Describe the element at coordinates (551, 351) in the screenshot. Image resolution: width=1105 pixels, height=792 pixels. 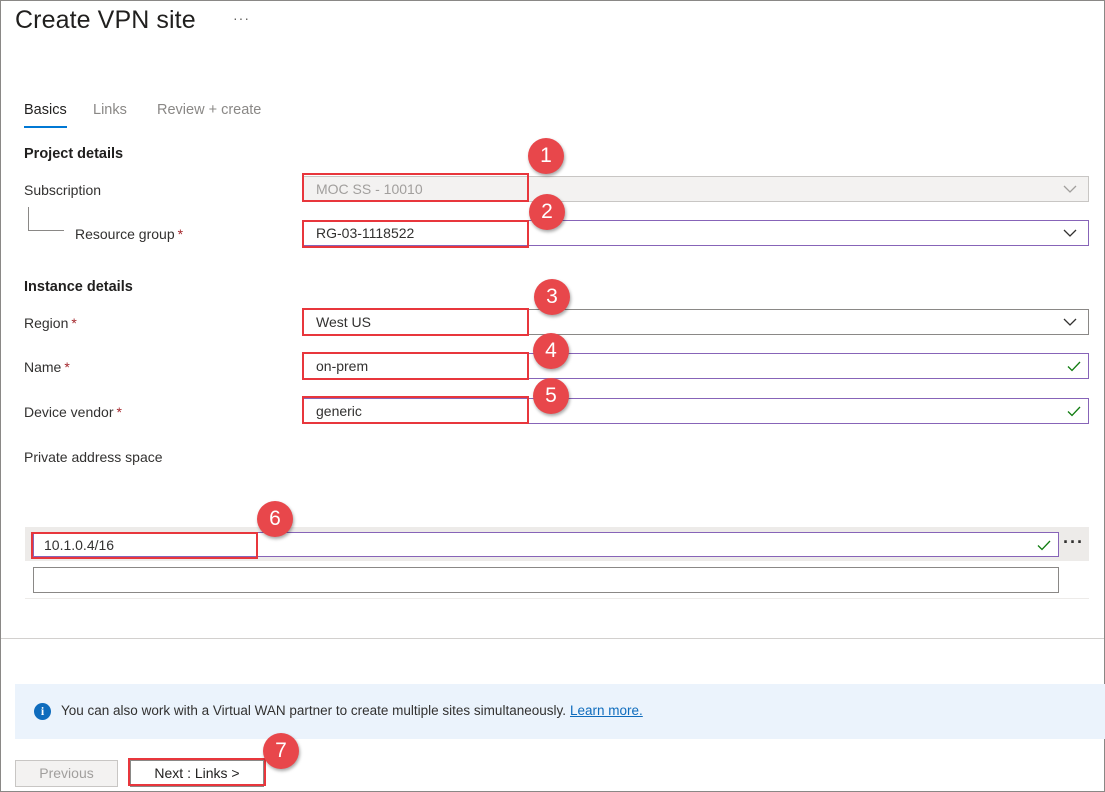
I see `callout-badge-4: 4` at that location.